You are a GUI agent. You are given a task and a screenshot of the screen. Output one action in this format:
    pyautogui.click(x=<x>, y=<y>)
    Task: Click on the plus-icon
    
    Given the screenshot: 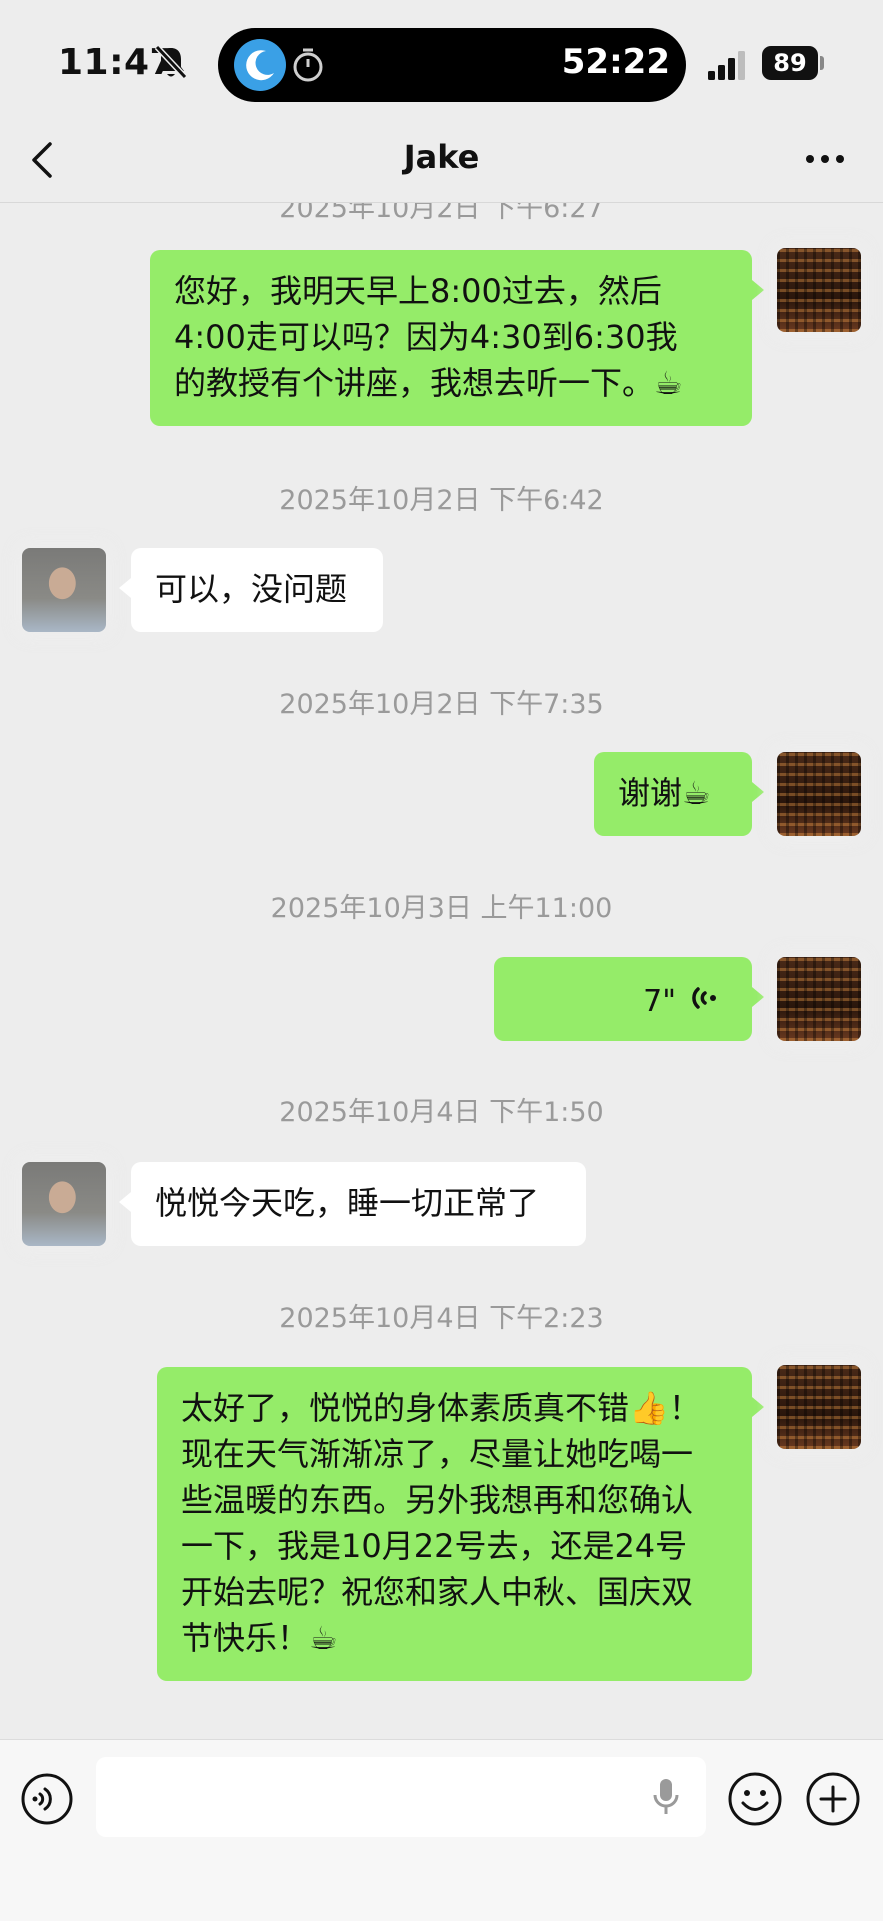 What is the action you would take?
    pyautogui.click(x=833, y=1799)
    